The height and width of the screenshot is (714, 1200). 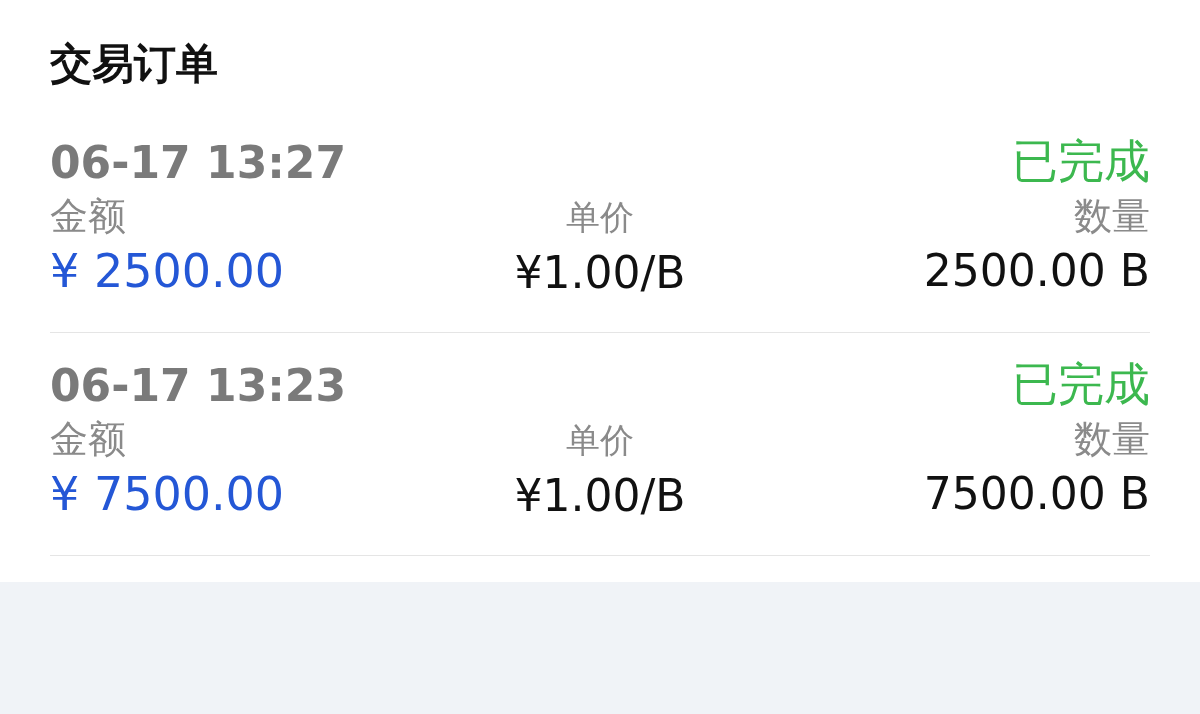 What do you see at coordinates (198, 163) in the screenshot?
I see `order-time: 06-17 13:27` at bounding box center [198, 163].